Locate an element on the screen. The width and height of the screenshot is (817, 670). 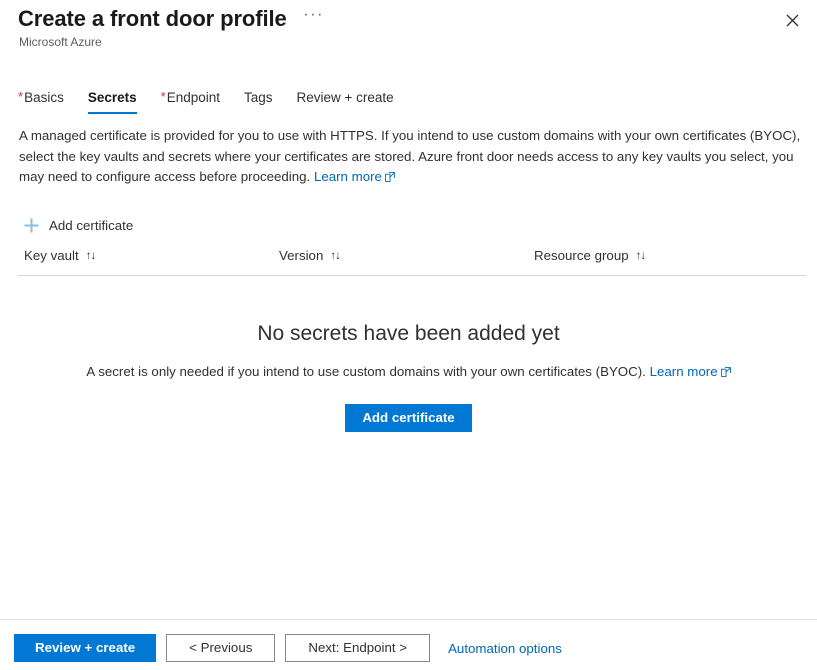
empty-state-action: Add certificate is located at coordinates (408, 418).